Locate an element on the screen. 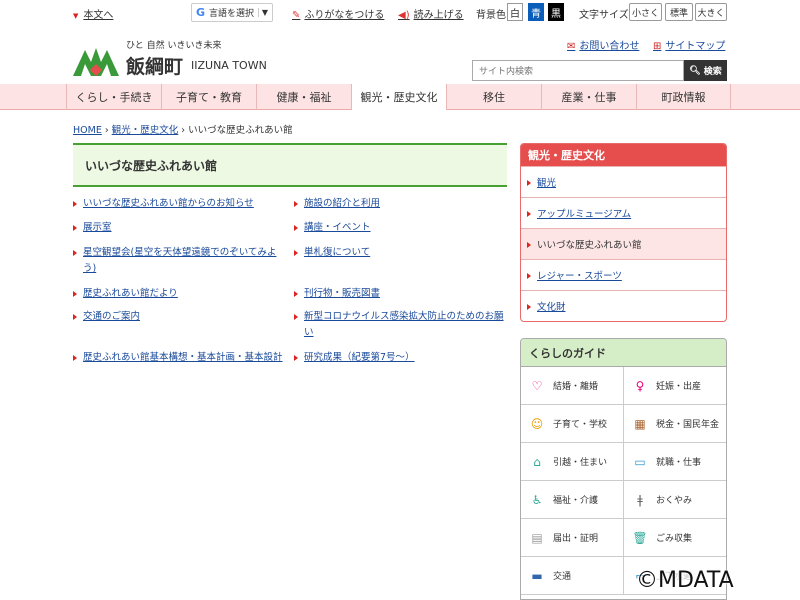 The height and width of the screenshot is (600, 800). breadcrumb-current: いいづな歴史ふれあい館 is located at coordinates (240, 130).